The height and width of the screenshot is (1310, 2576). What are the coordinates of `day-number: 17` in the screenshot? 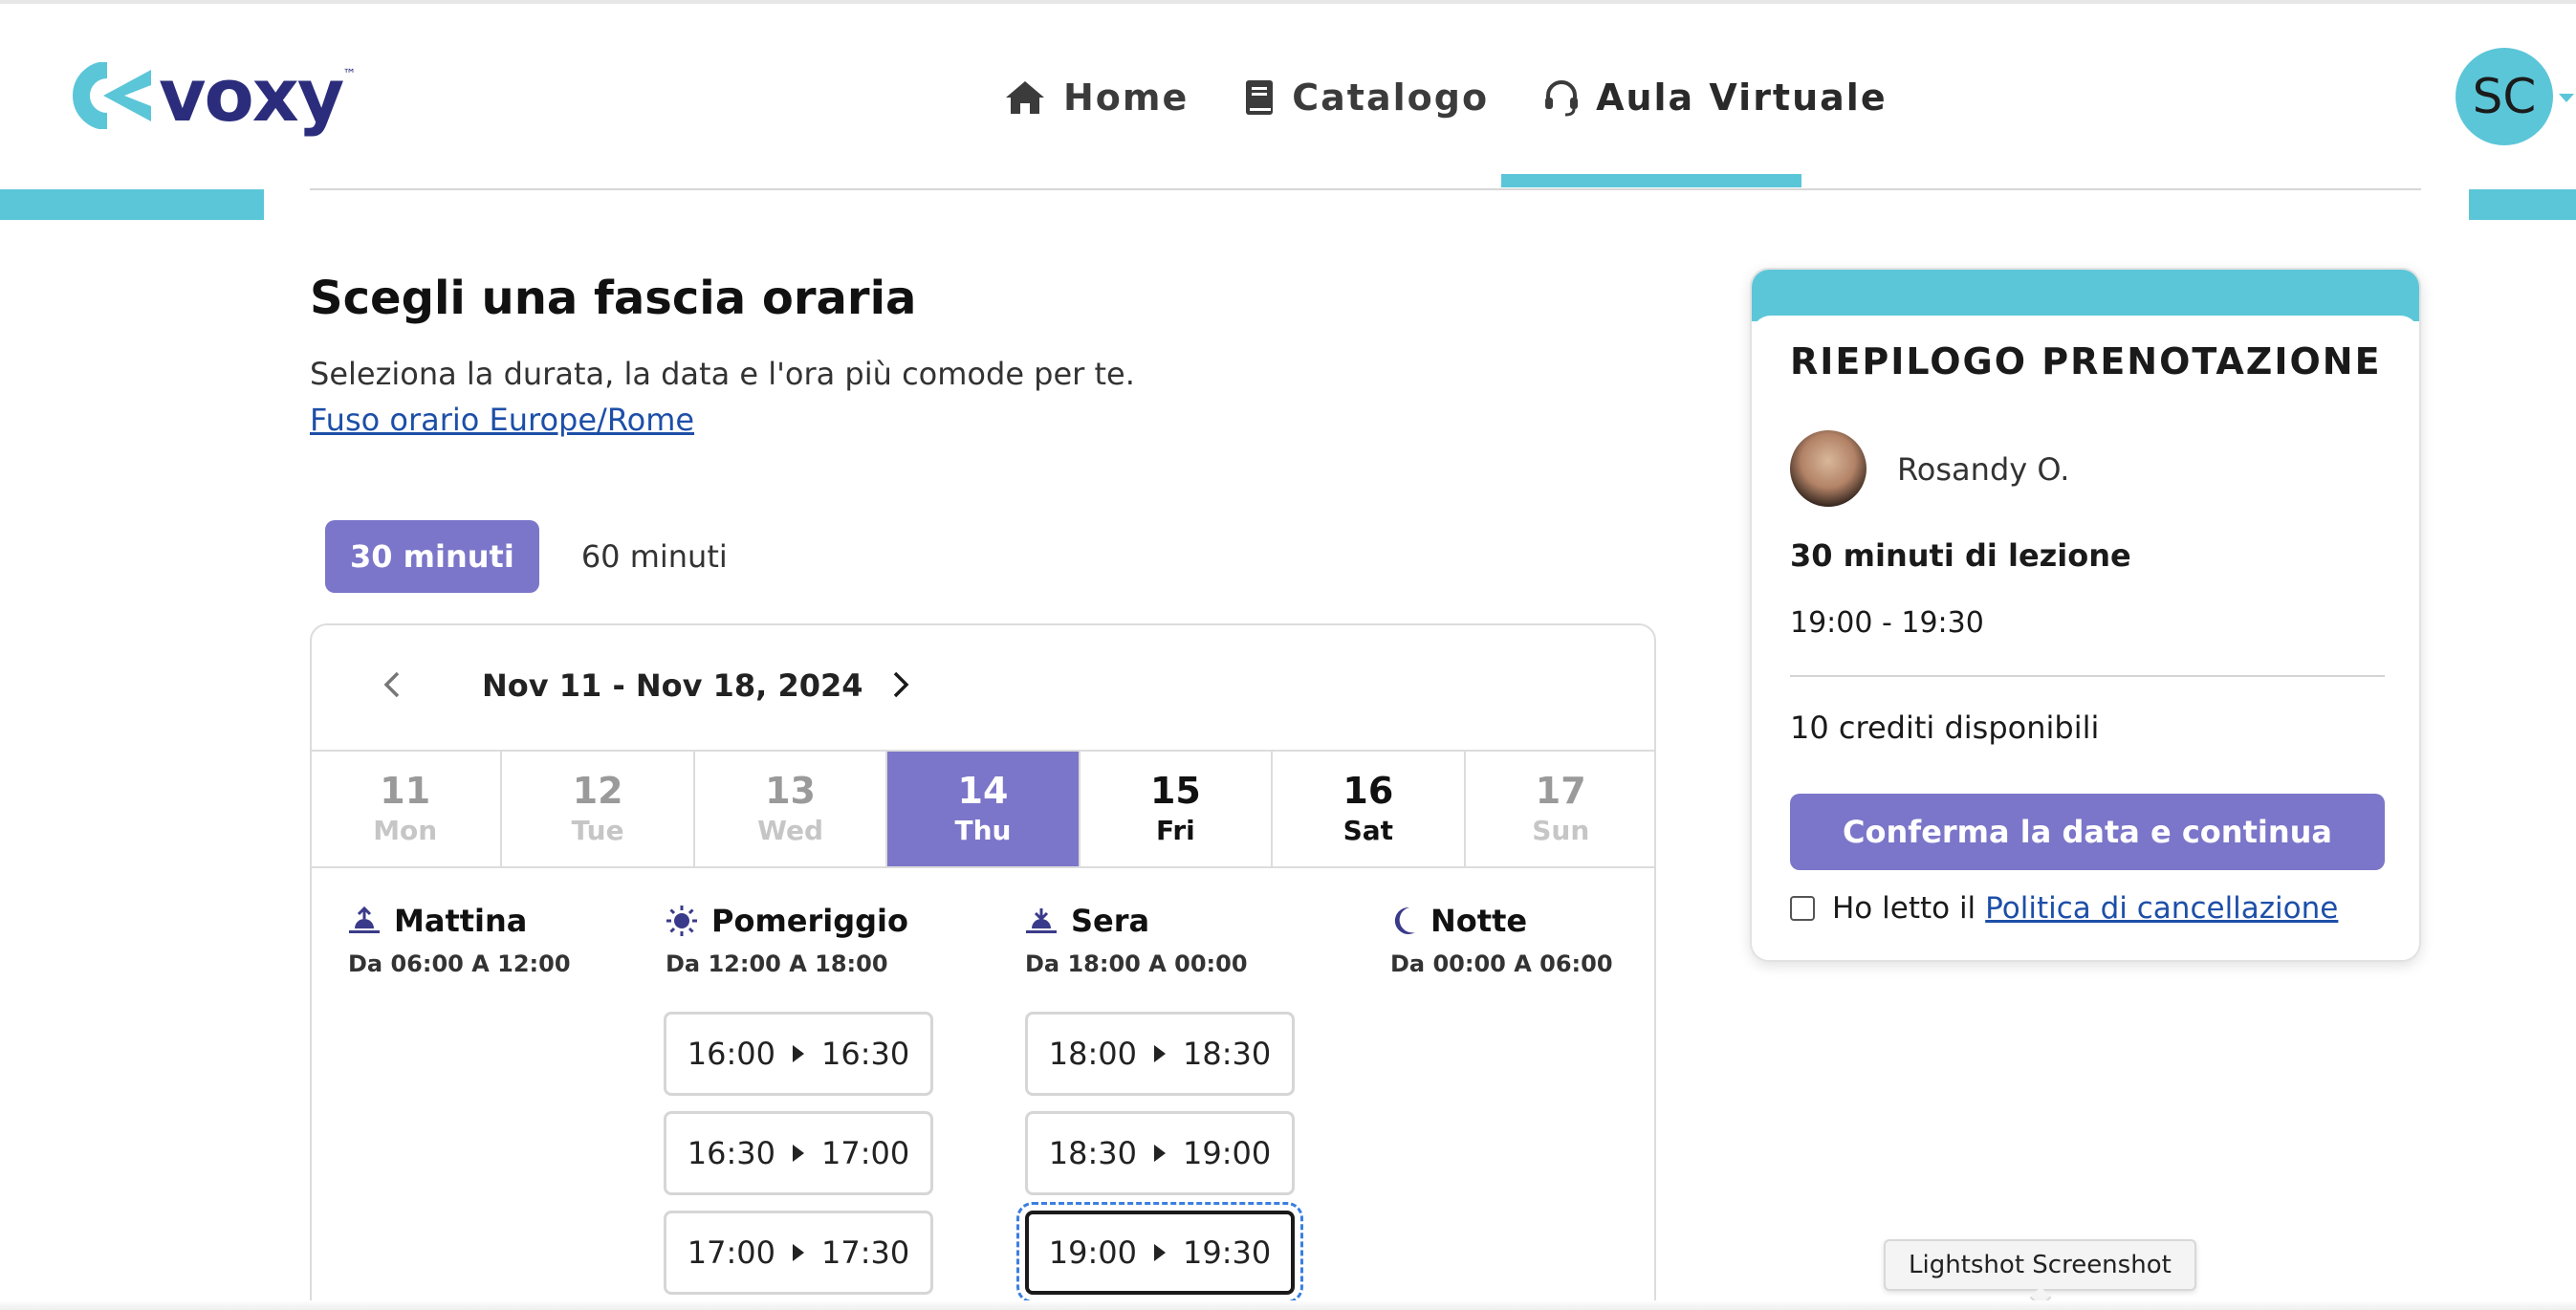 It's located at (1560, 791).